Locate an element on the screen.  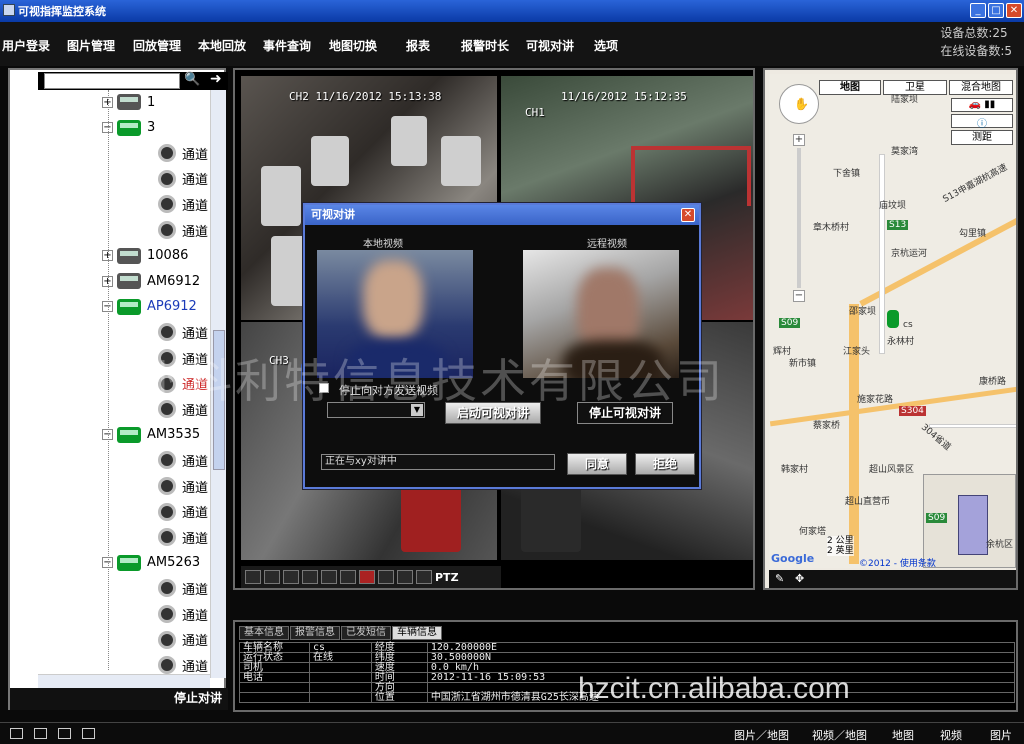
snapshot-icon is located at coordinates (386, 577).